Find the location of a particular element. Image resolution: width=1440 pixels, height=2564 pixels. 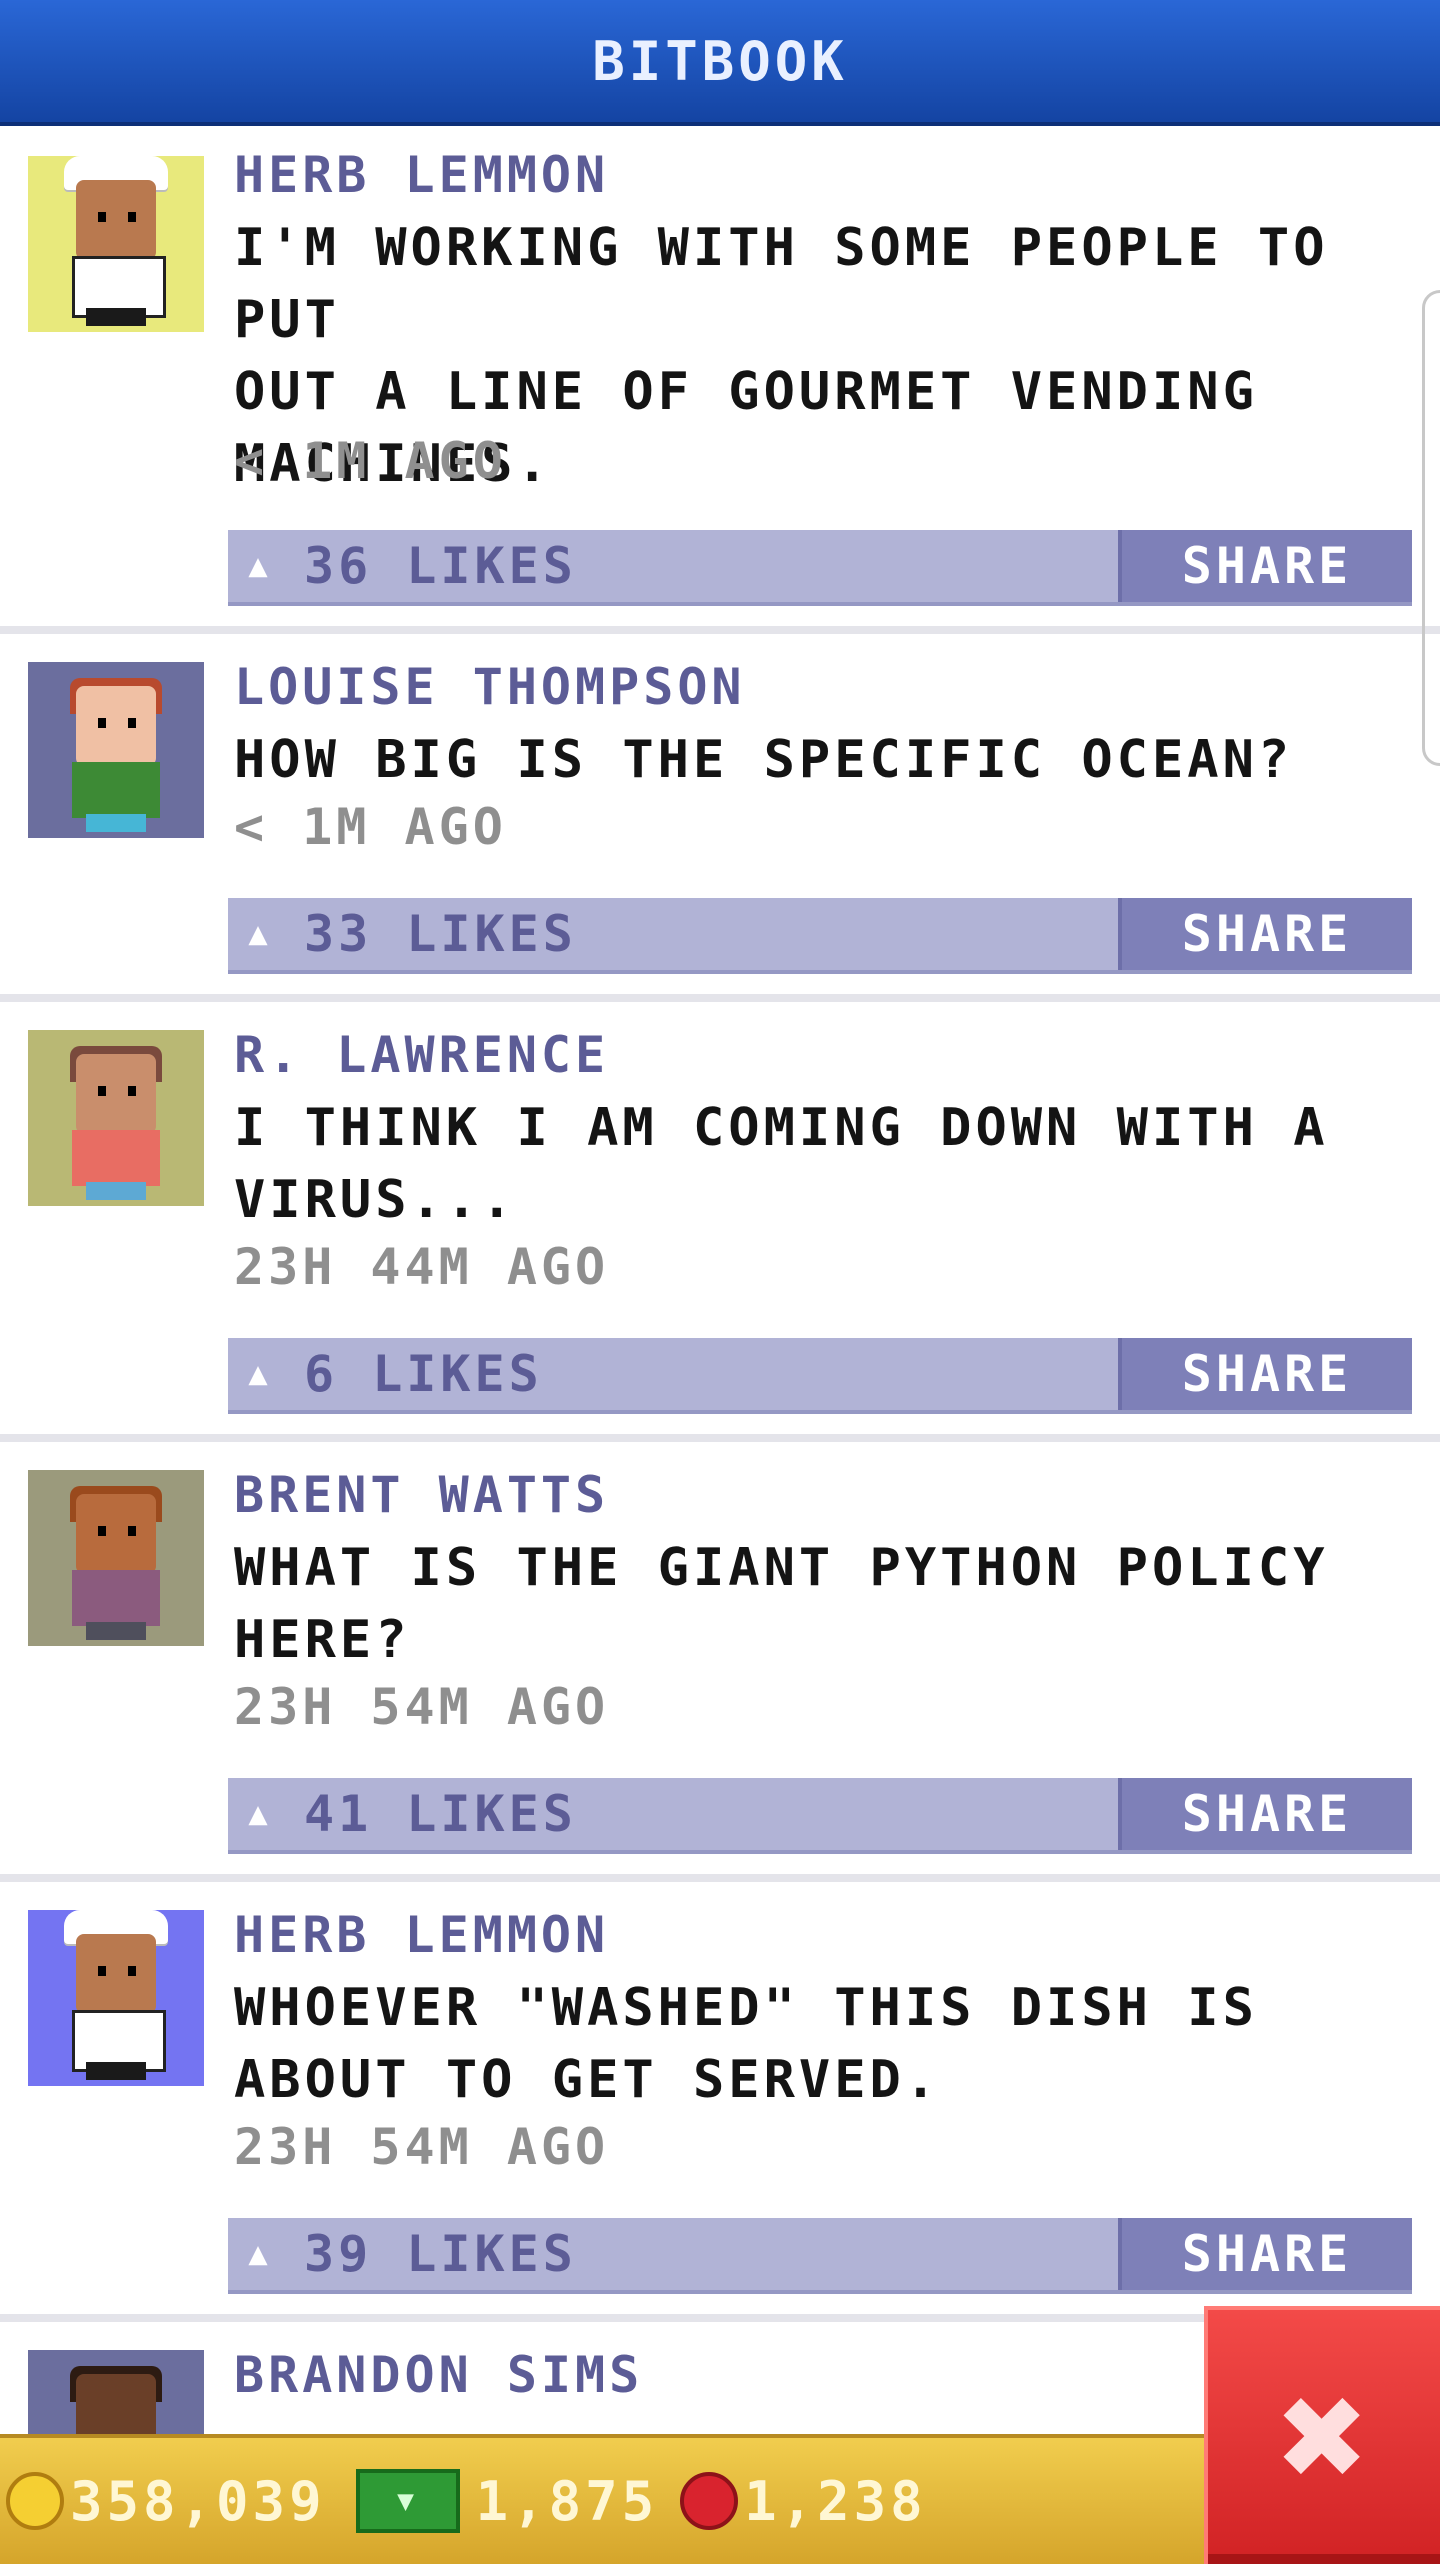

avatar-lawrence is located at coordinates (116, 1118).